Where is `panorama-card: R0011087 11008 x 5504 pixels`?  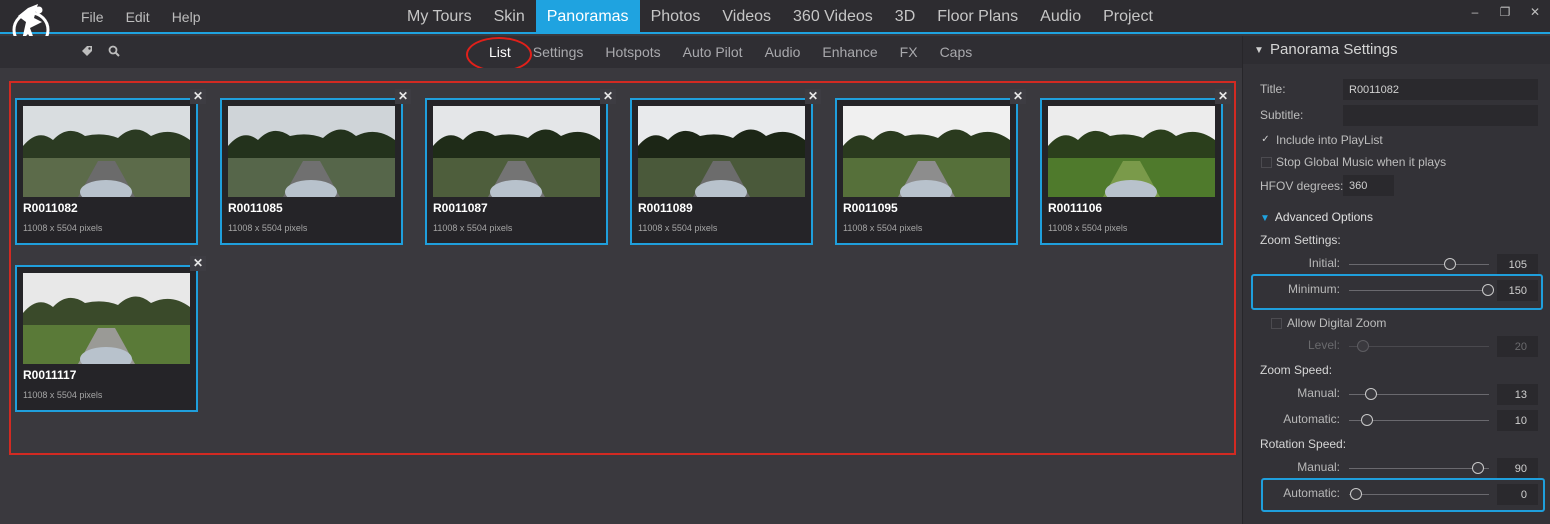 panorama-card: R0011087 11008 x 5504 pixels is located at coordinates (516, 171).